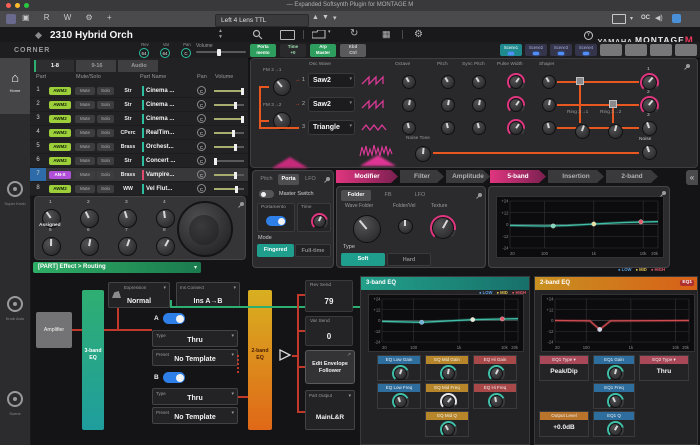 Image resolution: width=700 pixels, height=445 pixels. I want to click on mini-knob-circle: 64, so click(144, 53).